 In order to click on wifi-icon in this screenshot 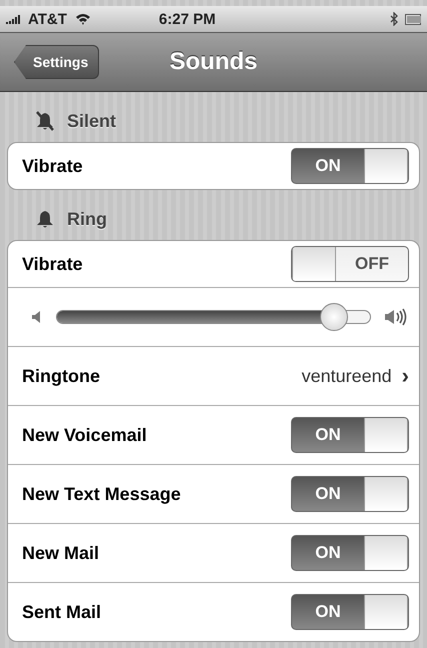, I will do `click(82, 19)`.